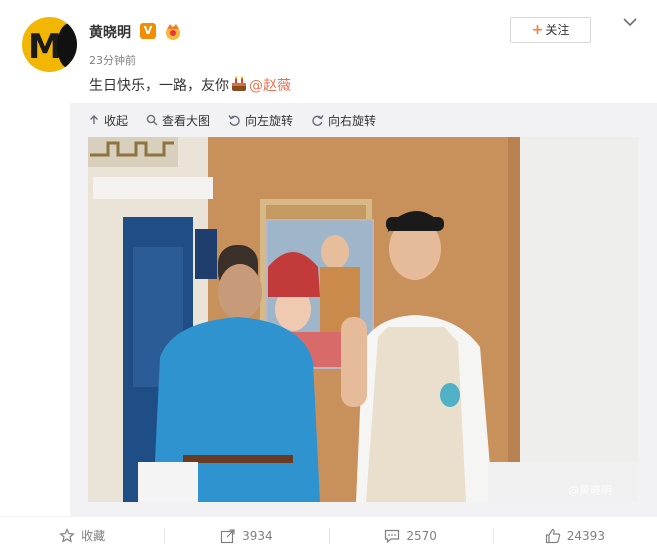 Image resolution: width=657 pixels, height=554 pixels. I want to click on post-text-main: 生日快乐，一路，友你, so click(159, 86).